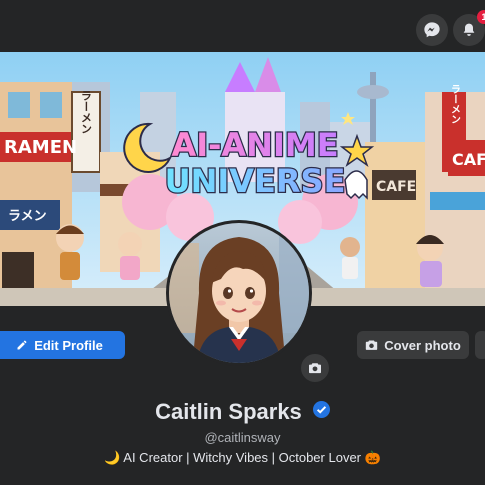 This screenshot has height=485, width=485. I want to click on messenger-button, so click(432, 30).